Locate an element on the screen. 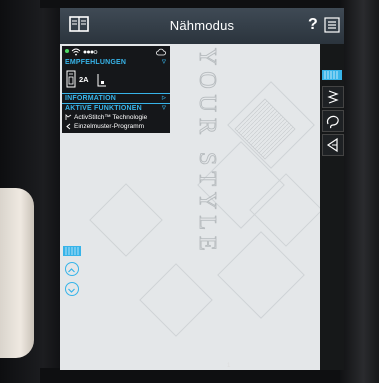 The height and width of the screenshot is (383, 379). lasso-button is located at coordinates (333, 121).